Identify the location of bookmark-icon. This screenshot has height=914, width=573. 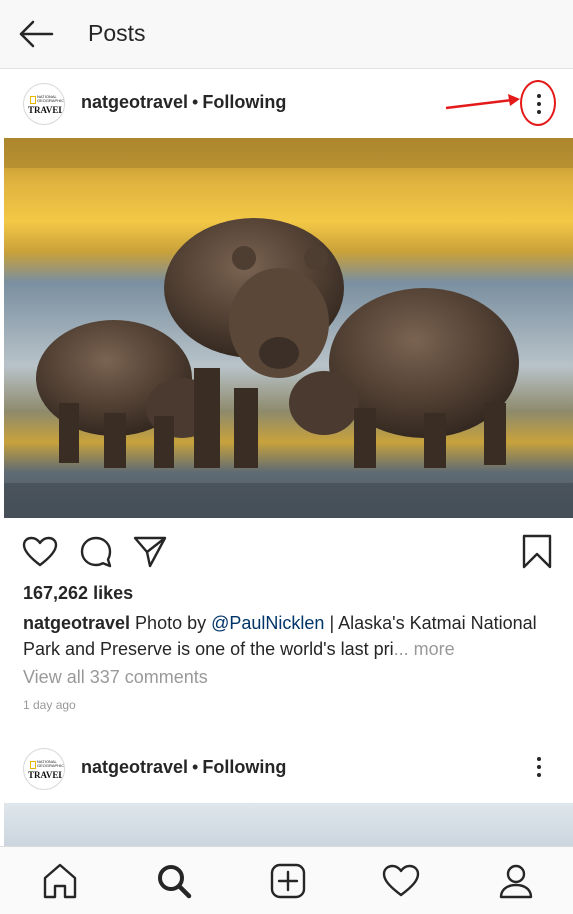
(537, 551).